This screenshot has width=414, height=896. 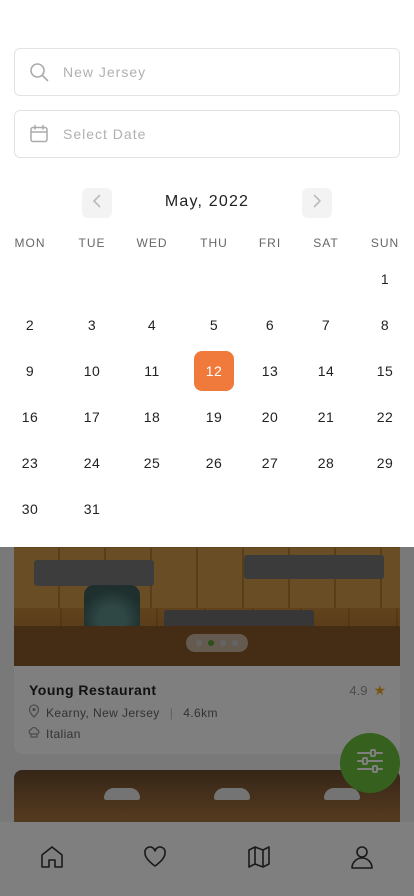 I want to click on calendar-day: 16, so click(x=30, y=417).